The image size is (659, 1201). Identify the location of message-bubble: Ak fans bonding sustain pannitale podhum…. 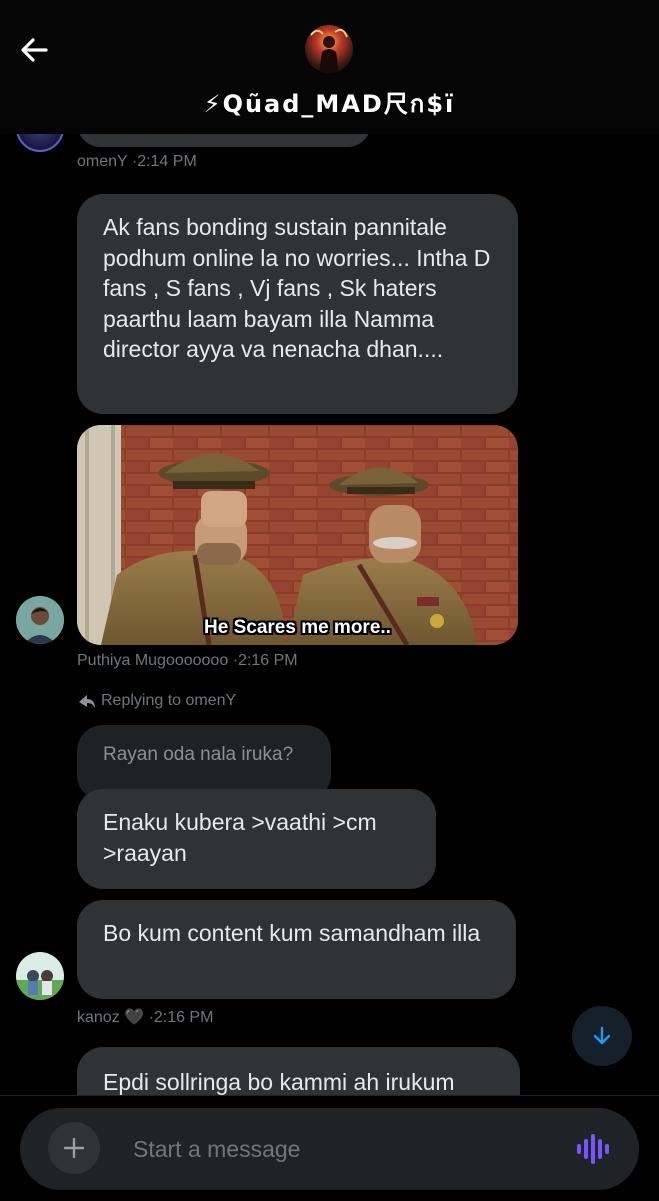
(297, 304).